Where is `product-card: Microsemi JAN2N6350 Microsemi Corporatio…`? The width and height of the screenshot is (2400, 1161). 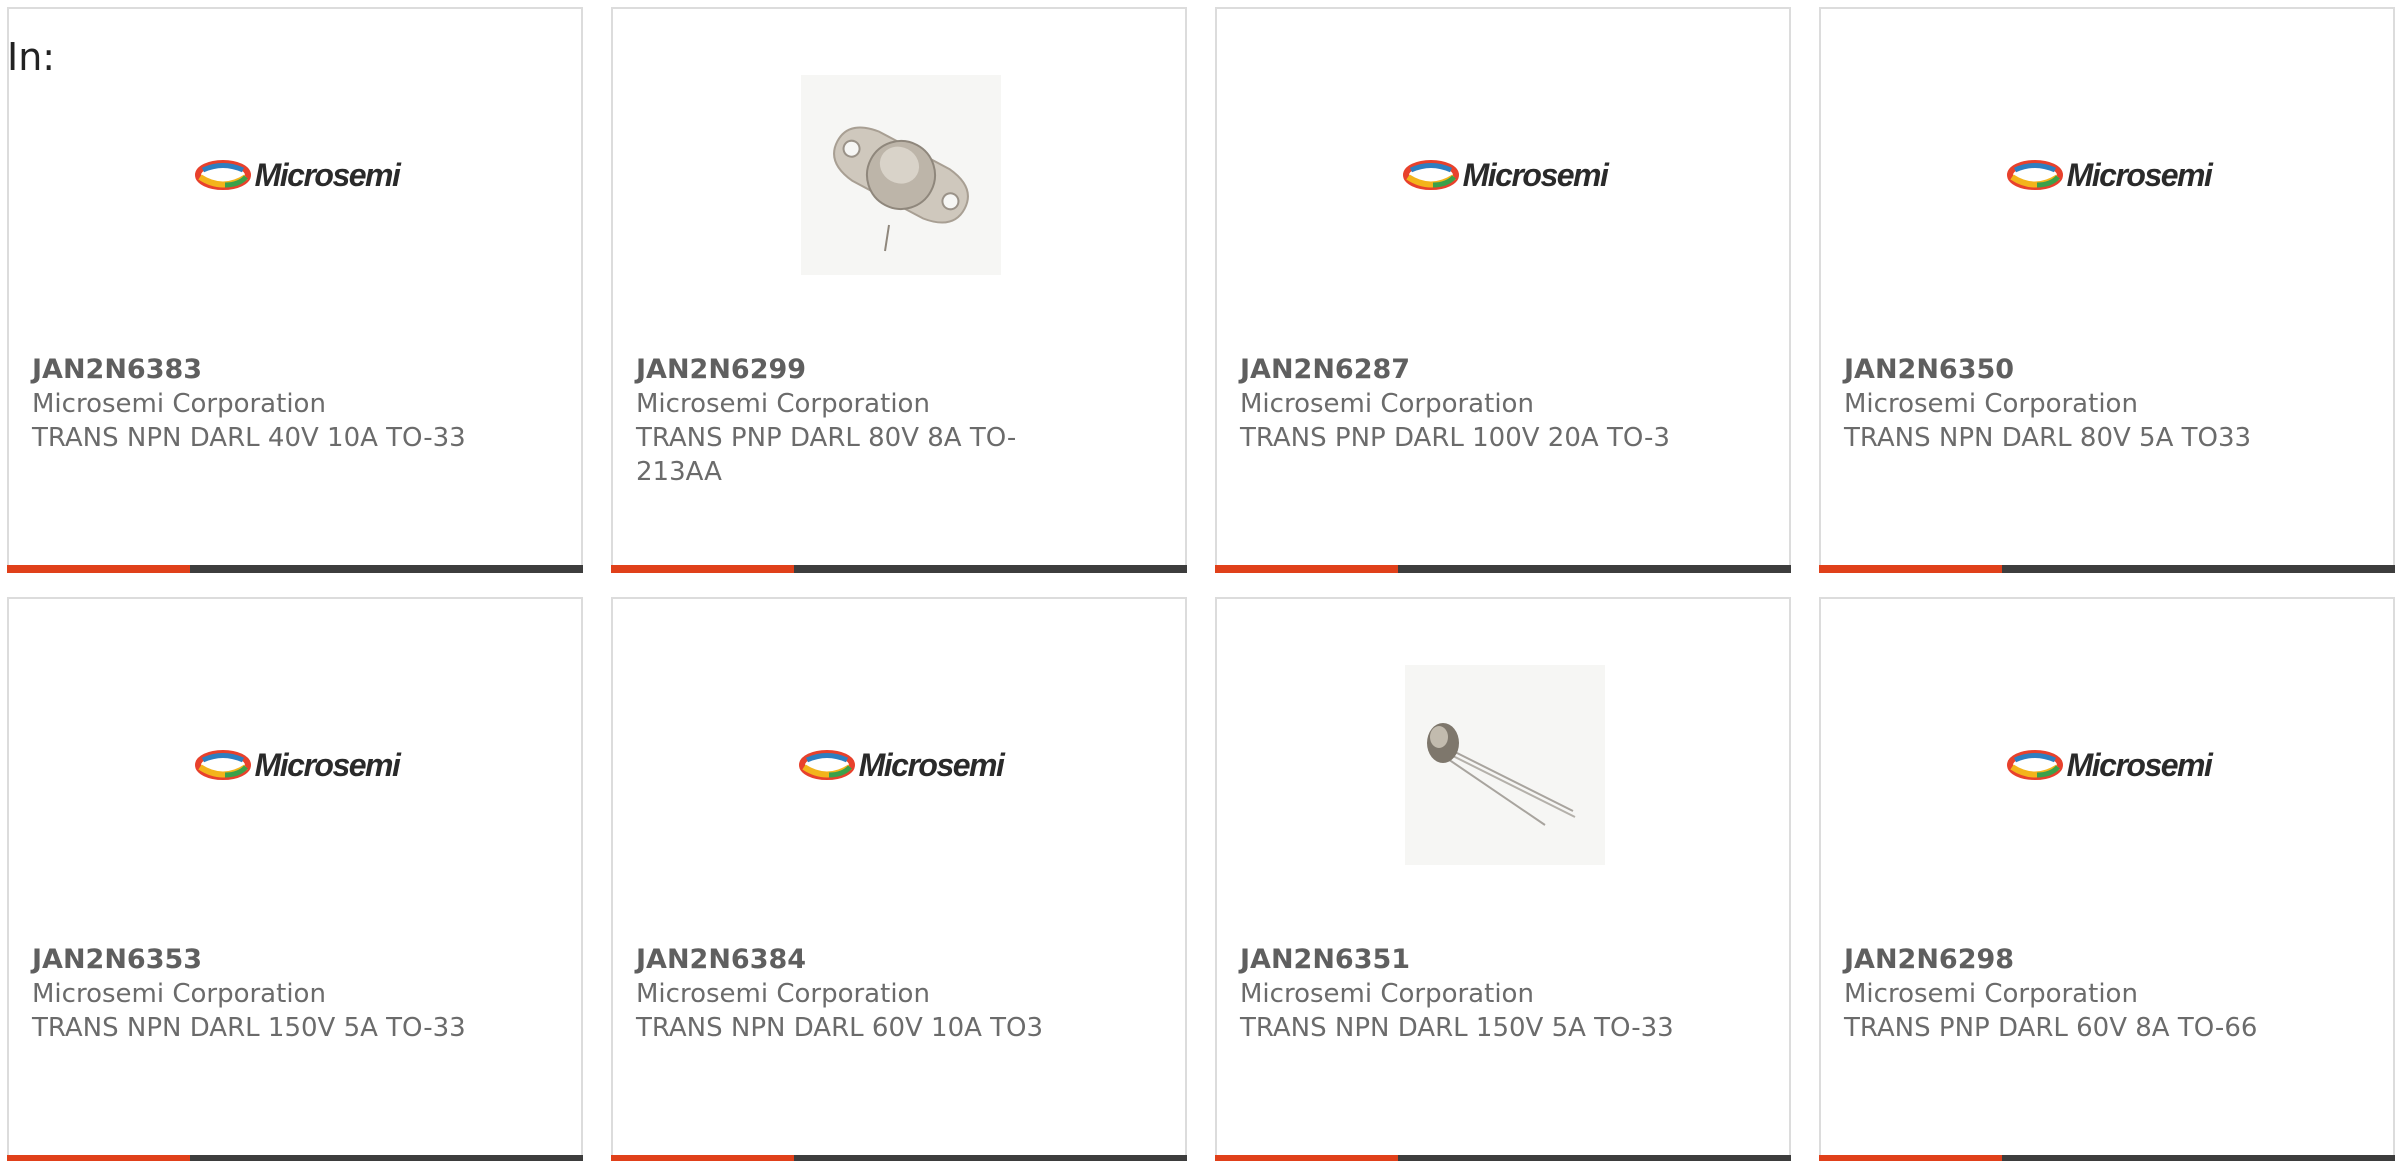
product-card: Microsemi JAN2N6350 Microsemi Corporatio… is located at coordinates (2107, 290).